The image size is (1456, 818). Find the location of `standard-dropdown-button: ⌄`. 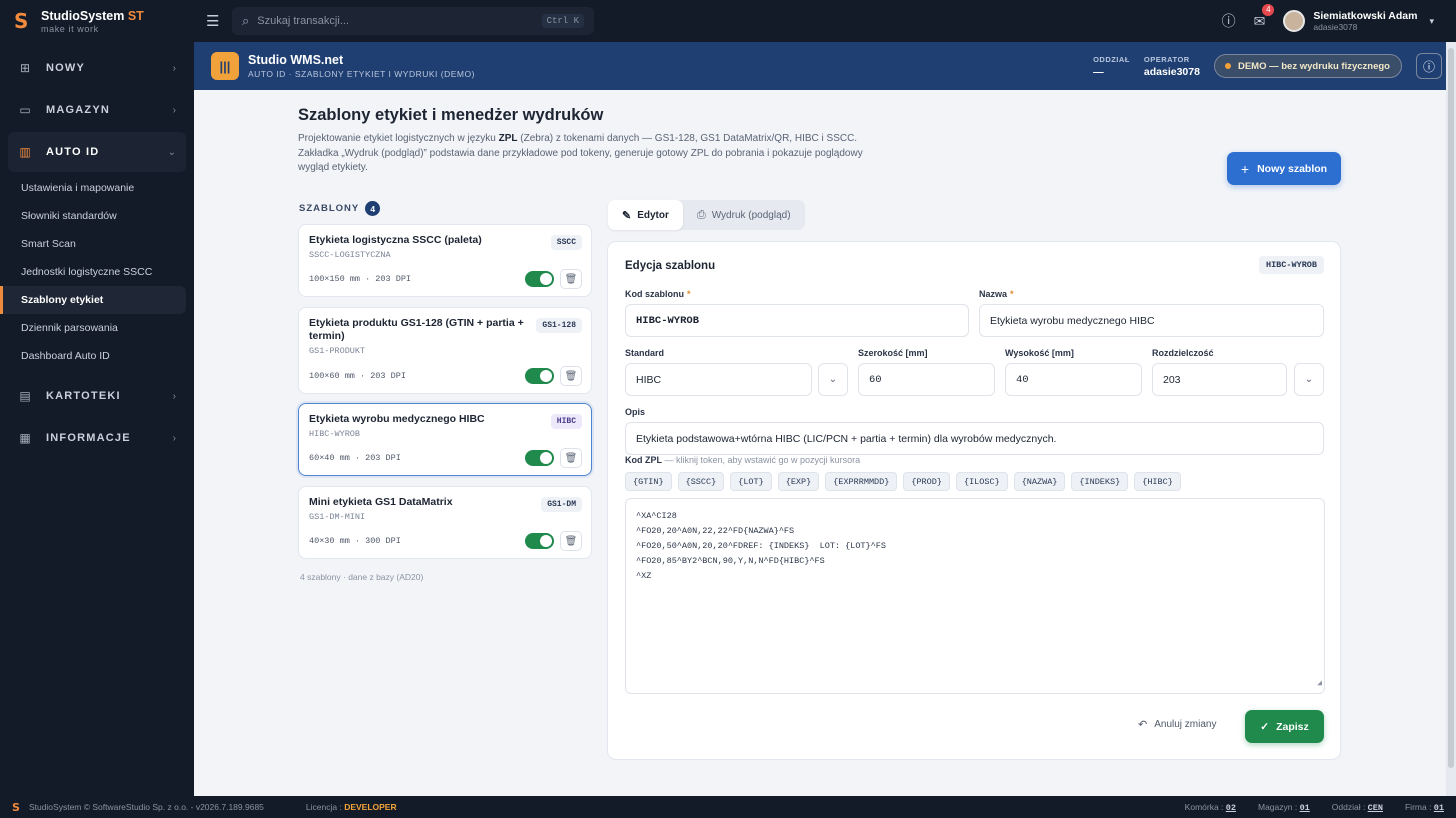

standard-dropdown-button: ⌄ is located at coordinates (833, 379).